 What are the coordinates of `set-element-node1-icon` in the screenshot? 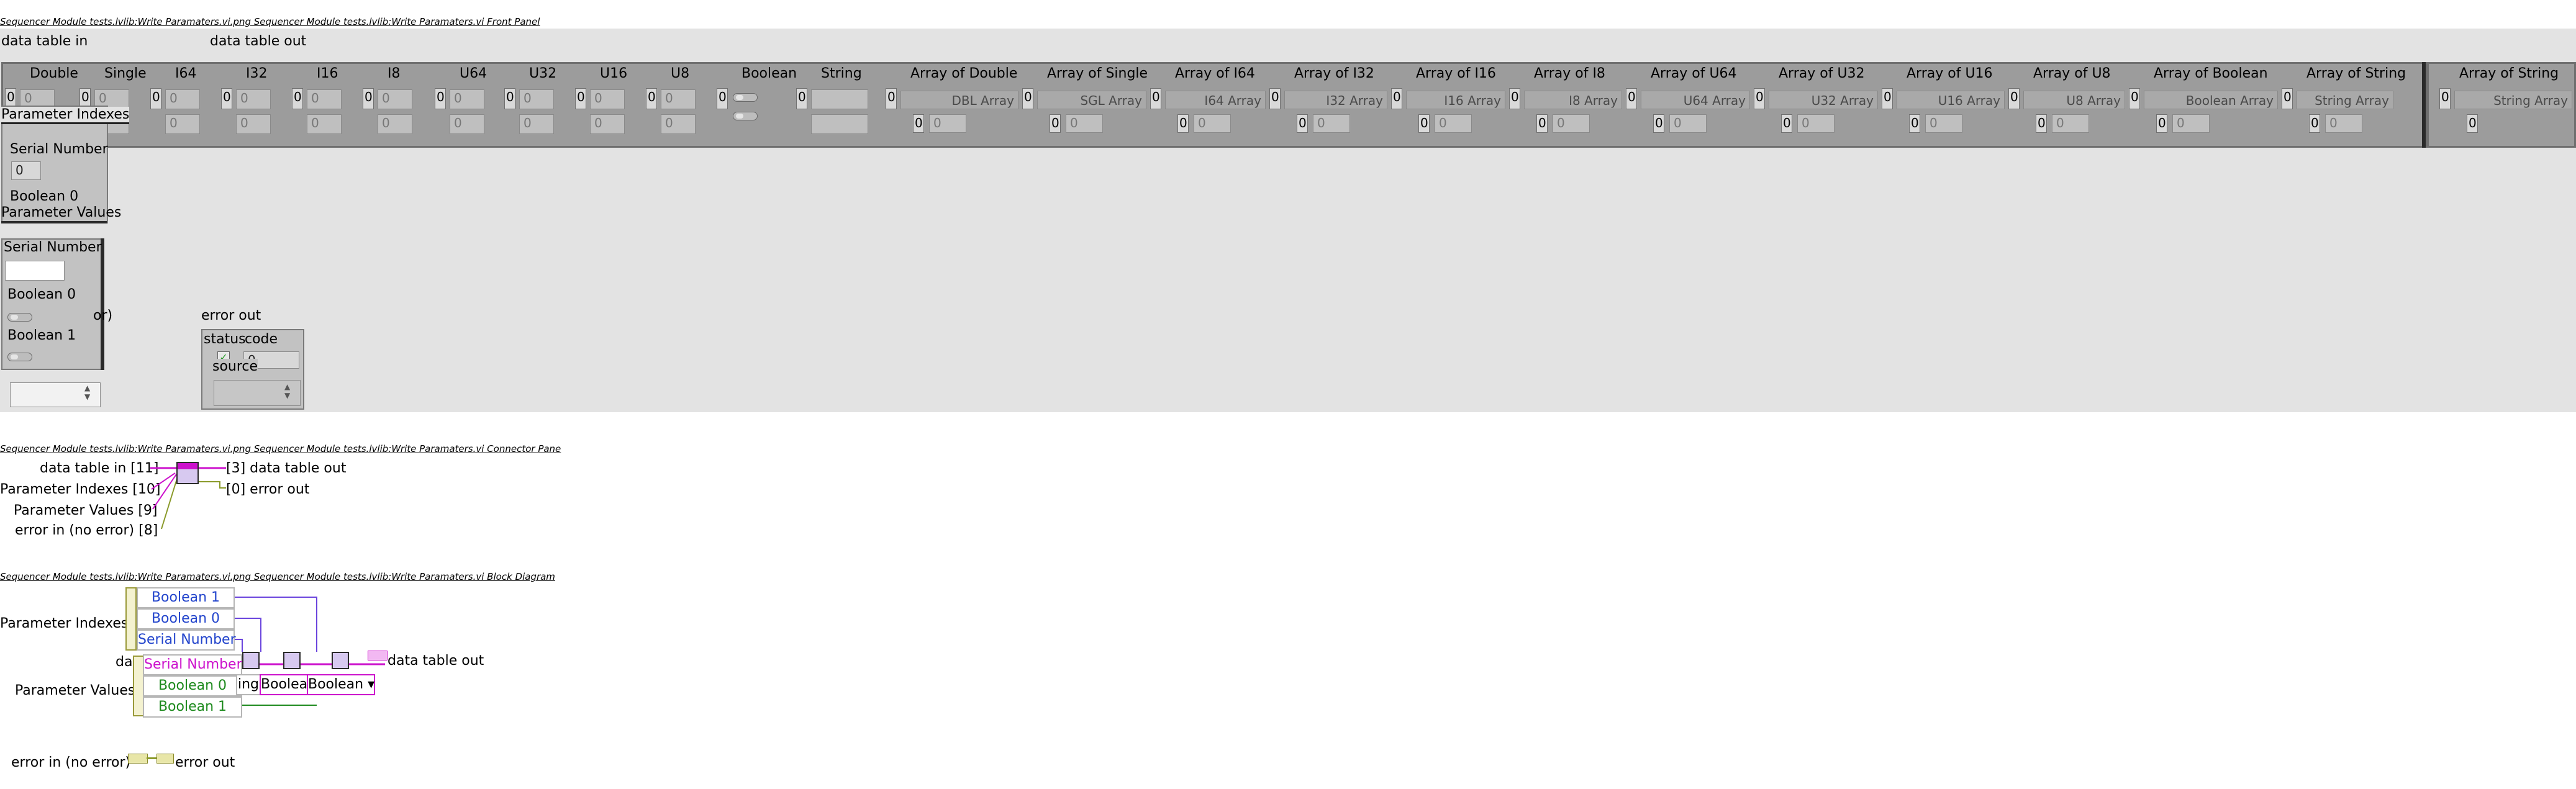 It's located at (251, 660).